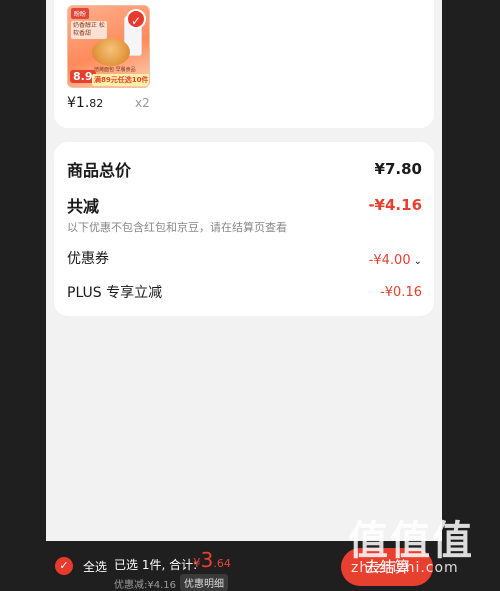 Image resolution: width=500 pixels, height=591 pixels. What do you see at coordinates (71, 103) in the screenshot?
I see `item-price-symbol: ¥` at bounding box center [71, 103].